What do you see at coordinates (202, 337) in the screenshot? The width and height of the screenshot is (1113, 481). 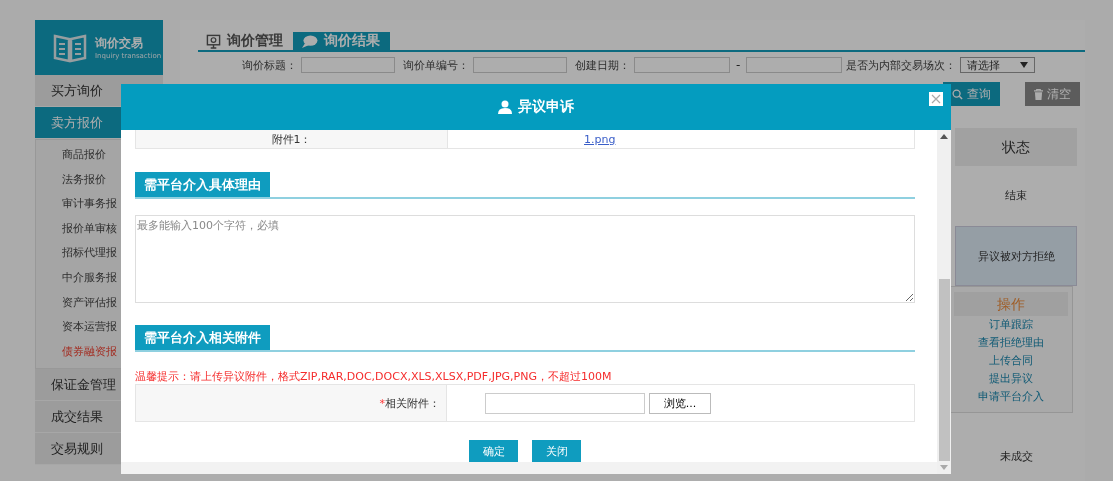 I see `section-title: 需平台介入相关附件` at bounding box center [202, 337].